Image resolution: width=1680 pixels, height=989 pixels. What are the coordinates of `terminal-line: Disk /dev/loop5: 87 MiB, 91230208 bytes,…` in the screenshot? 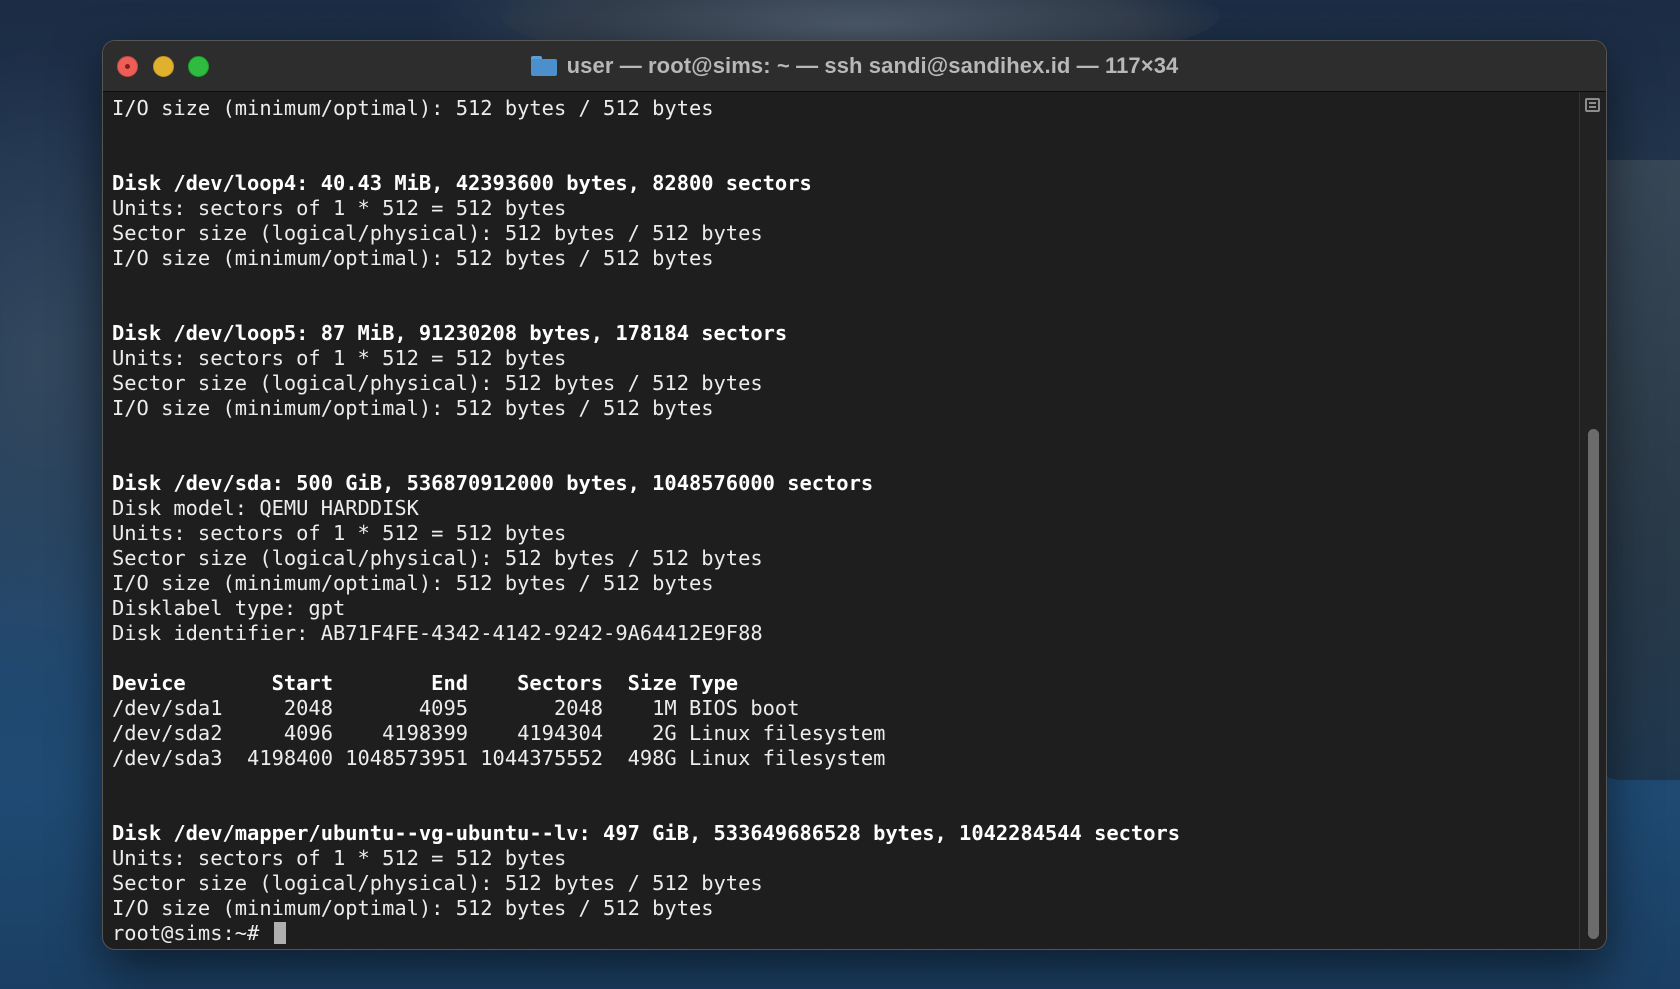 It's located at (450, 333).